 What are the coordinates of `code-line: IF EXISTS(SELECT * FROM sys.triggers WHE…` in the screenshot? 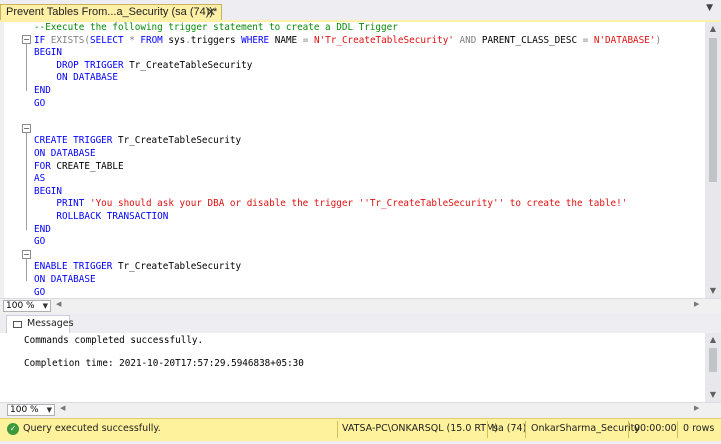 It's located at (347, 41).